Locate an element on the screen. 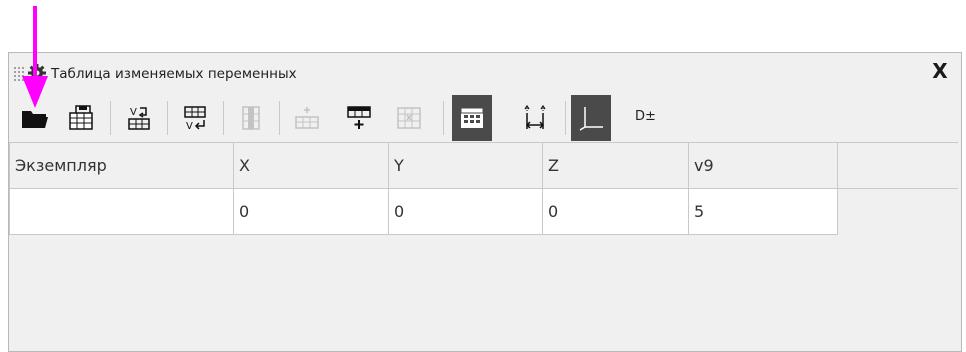 The width and height of the screenshot is (966, 352). dimension-button is located at coordinates (535, 118).